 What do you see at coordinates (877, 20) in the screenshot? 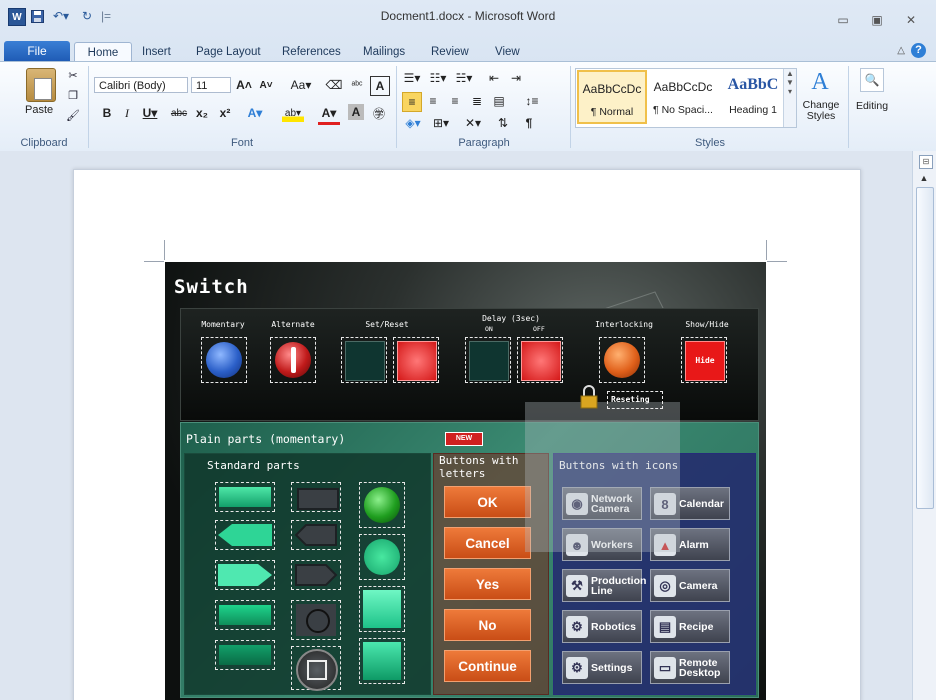
I see `maximize-button: ▣` at bounding box center [877, 20].